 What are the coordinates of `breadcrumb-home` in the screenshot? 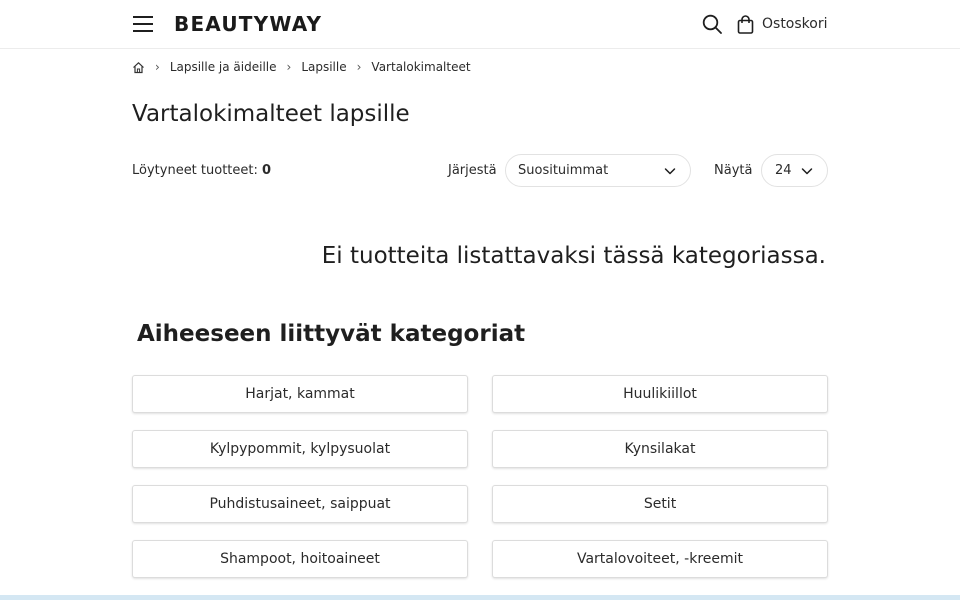 It's located at (138, 67).